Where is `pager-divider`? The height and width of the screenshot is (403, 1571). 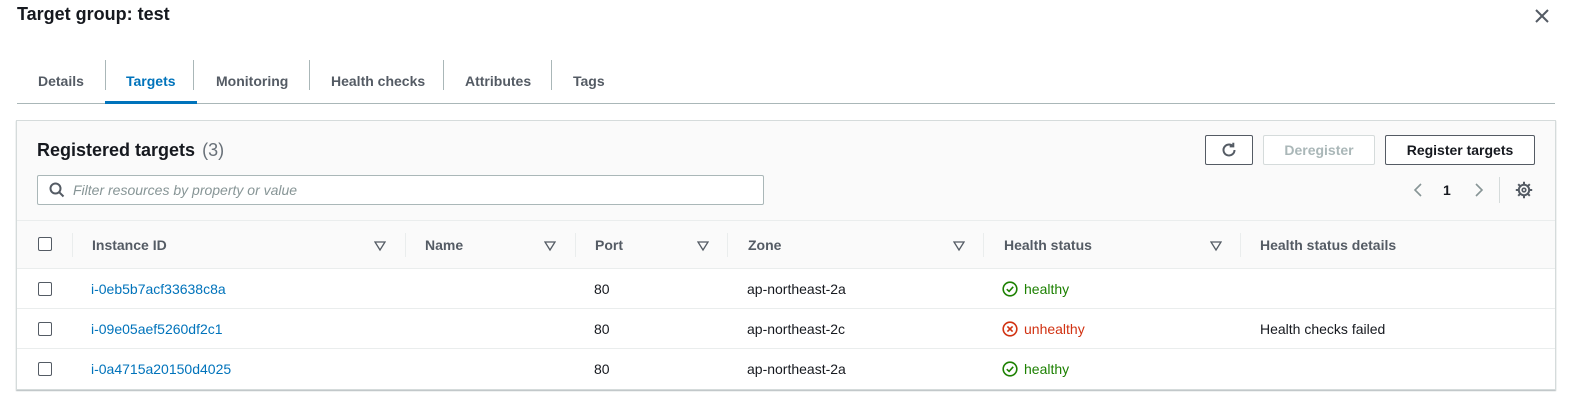 pager-divider is located at coordinates (1499, 190).